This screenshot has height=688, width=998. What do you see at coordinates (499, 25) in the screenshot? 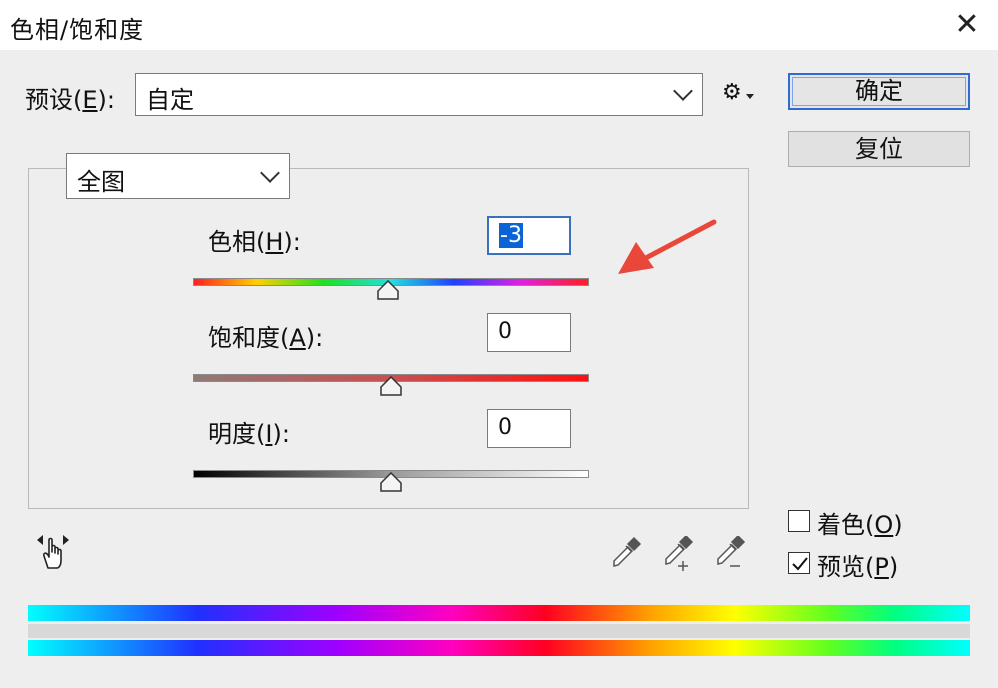
I see `title-bar: 色相/饱和度 ✕` at bounding box center [499, 25].